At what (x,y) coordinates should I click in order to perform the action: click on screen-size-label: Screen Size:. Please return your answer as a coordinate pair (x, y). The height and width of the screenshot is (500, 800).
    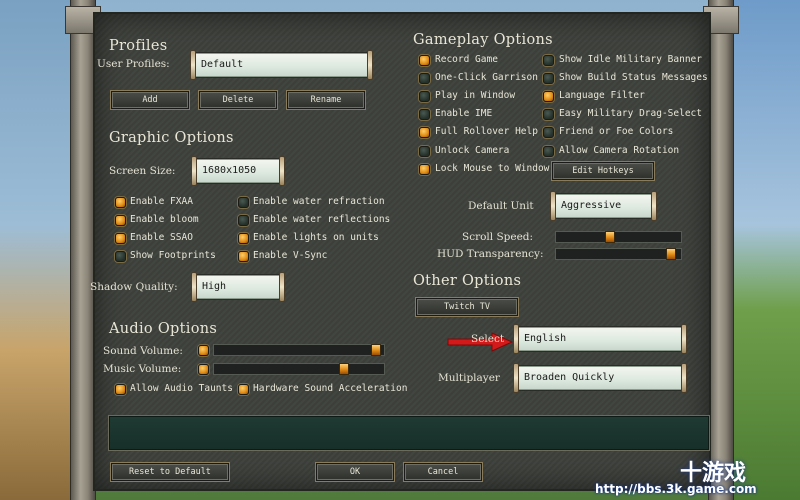
    Looking at the image, I should click on (142, 171).